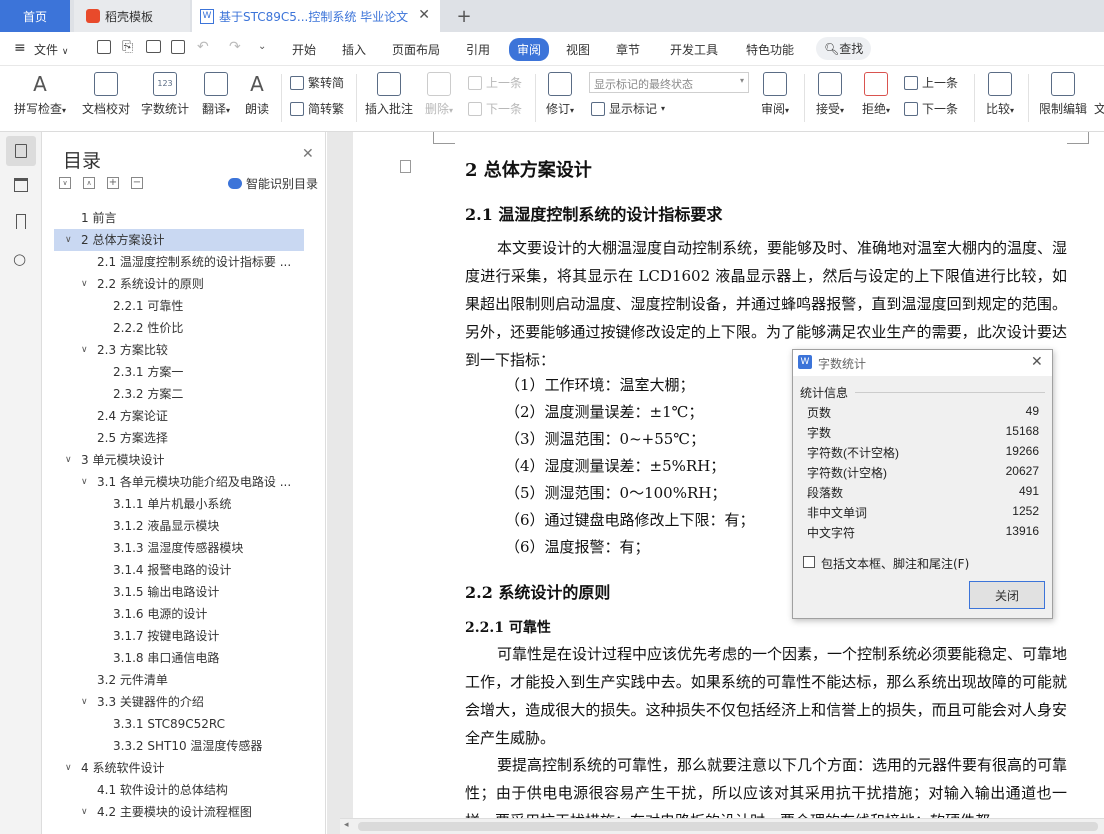 The height and width of the screenshot is (834, 1104). I want to click on toc-item: ∨ 2.2 系统设计的原则, so click(179, 284).